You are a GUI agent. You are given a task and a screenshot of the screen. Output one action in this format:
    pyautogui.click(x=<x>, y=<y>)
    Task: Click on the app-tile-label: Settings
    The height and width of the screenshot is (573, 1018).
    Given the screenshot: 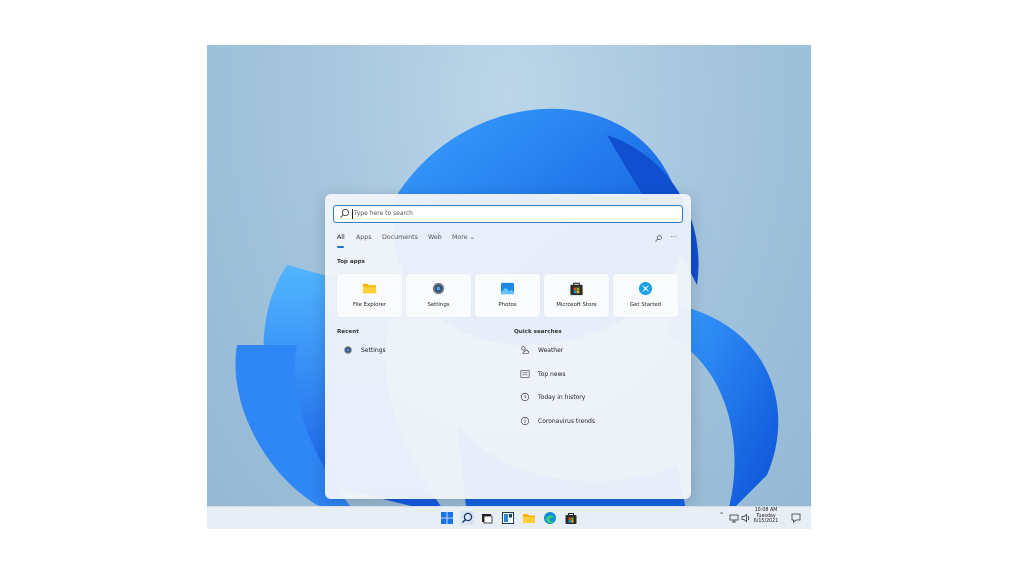 What is the action you would take?
    pyautogui.click(x=438, y=305)
    